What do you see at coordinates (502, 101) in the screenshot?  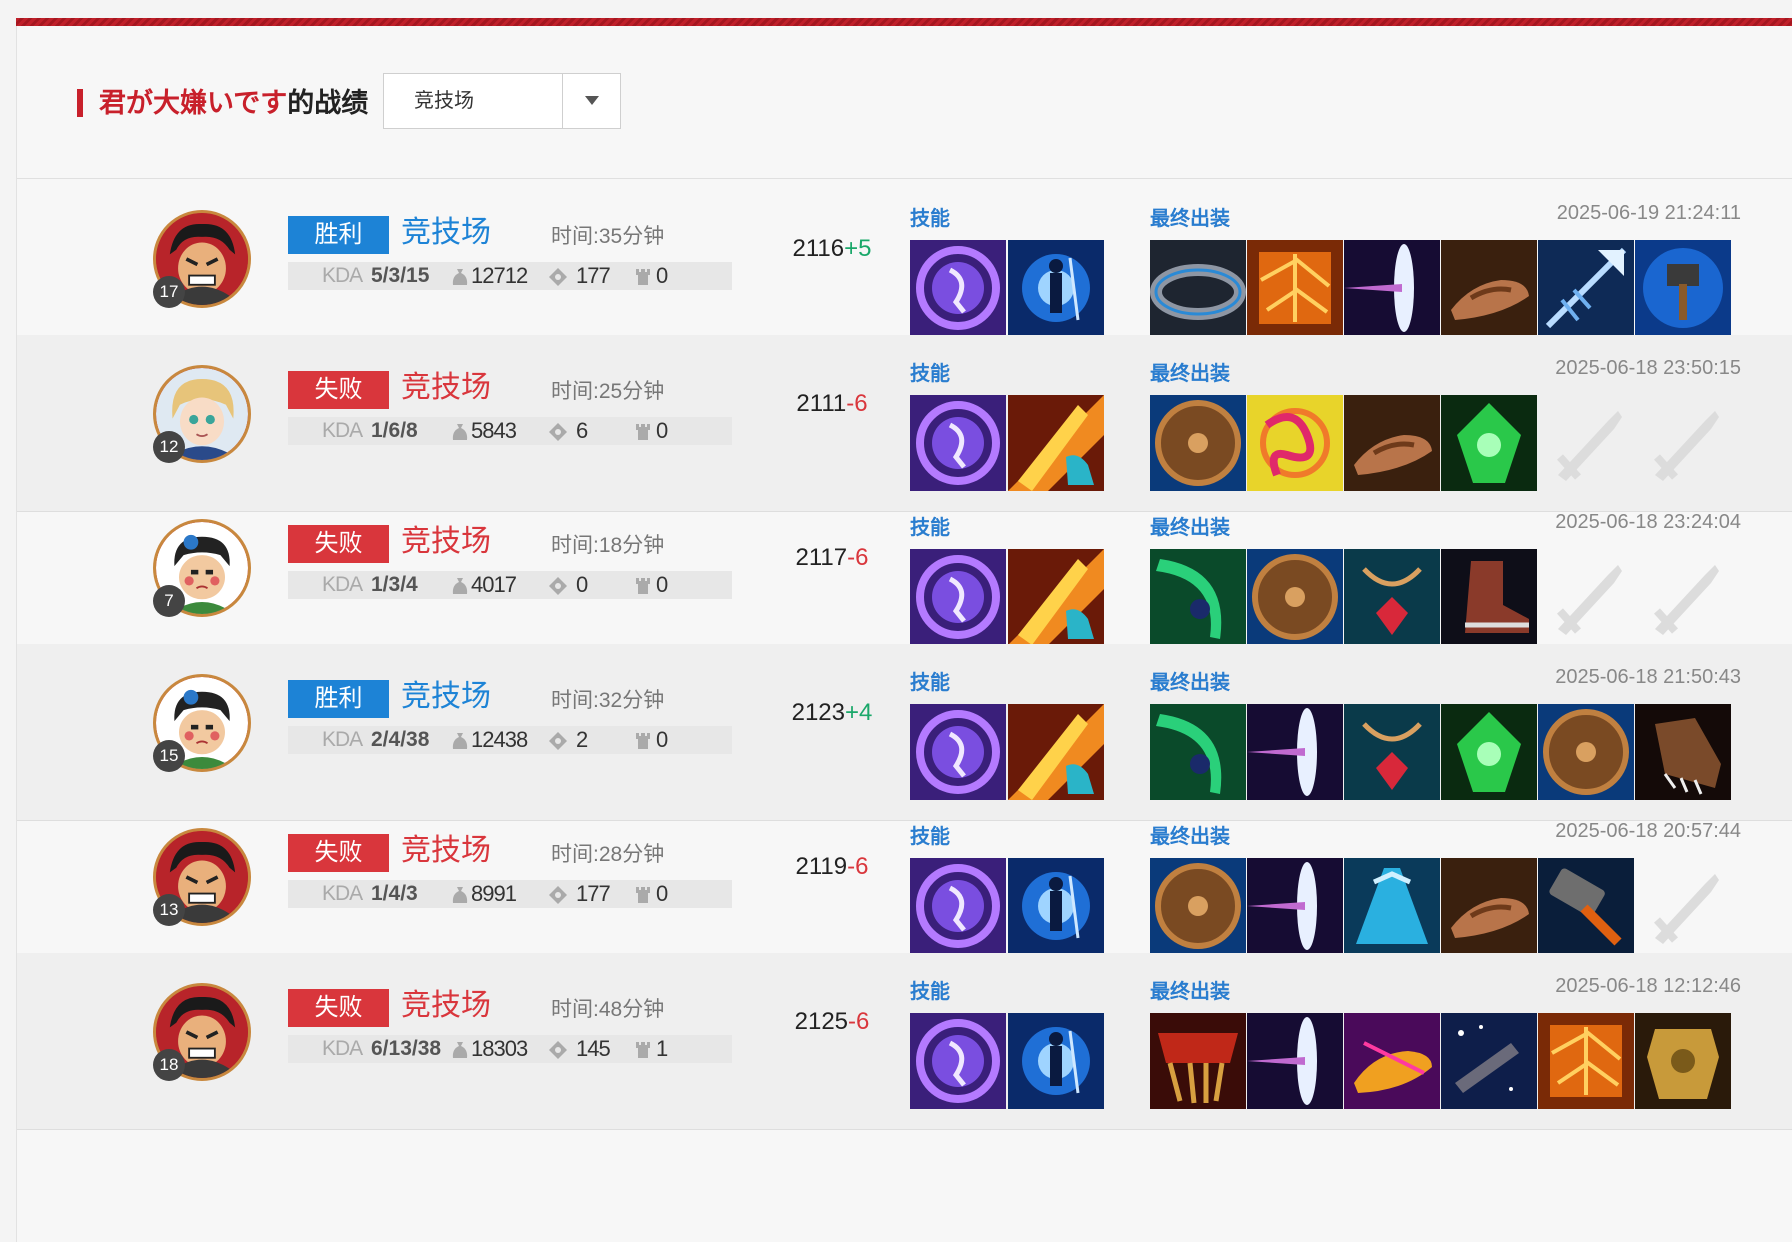 I see `mode-select: 竞技场` at bounding box center [502, 101].